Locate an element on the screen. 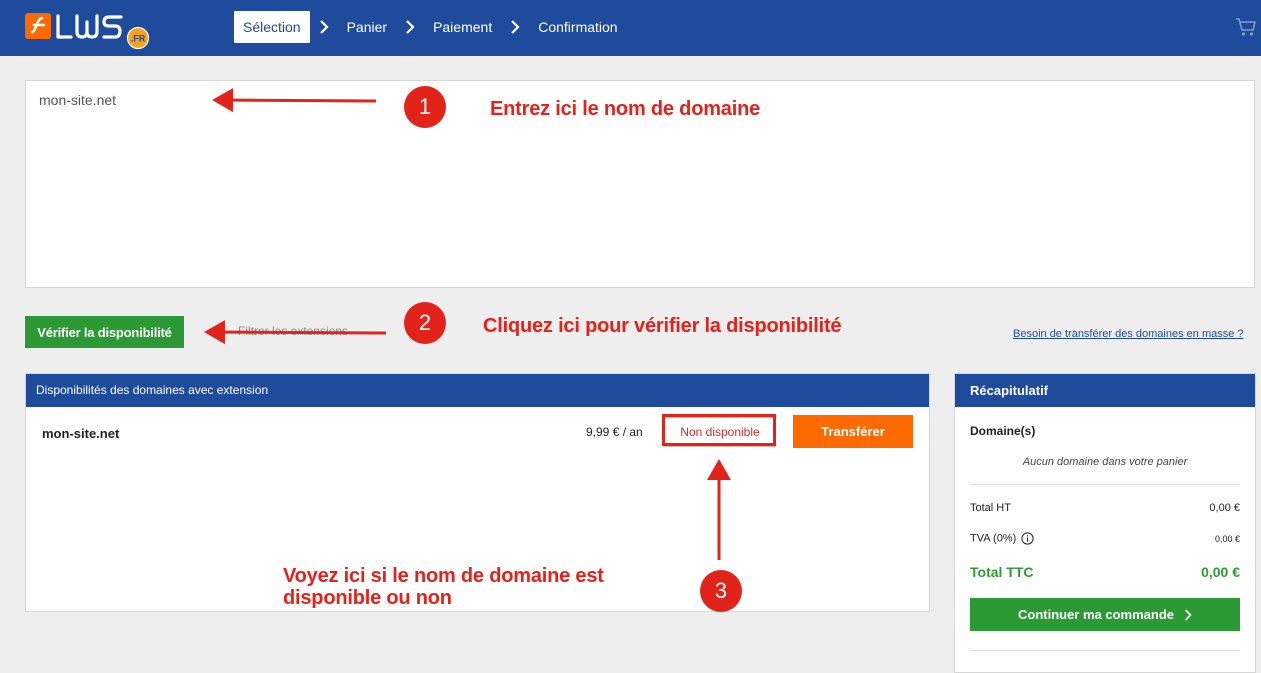 This screenshot has height=673, width=1261. tva-row: TVA (0%) is located at coordinates (1002, 538).